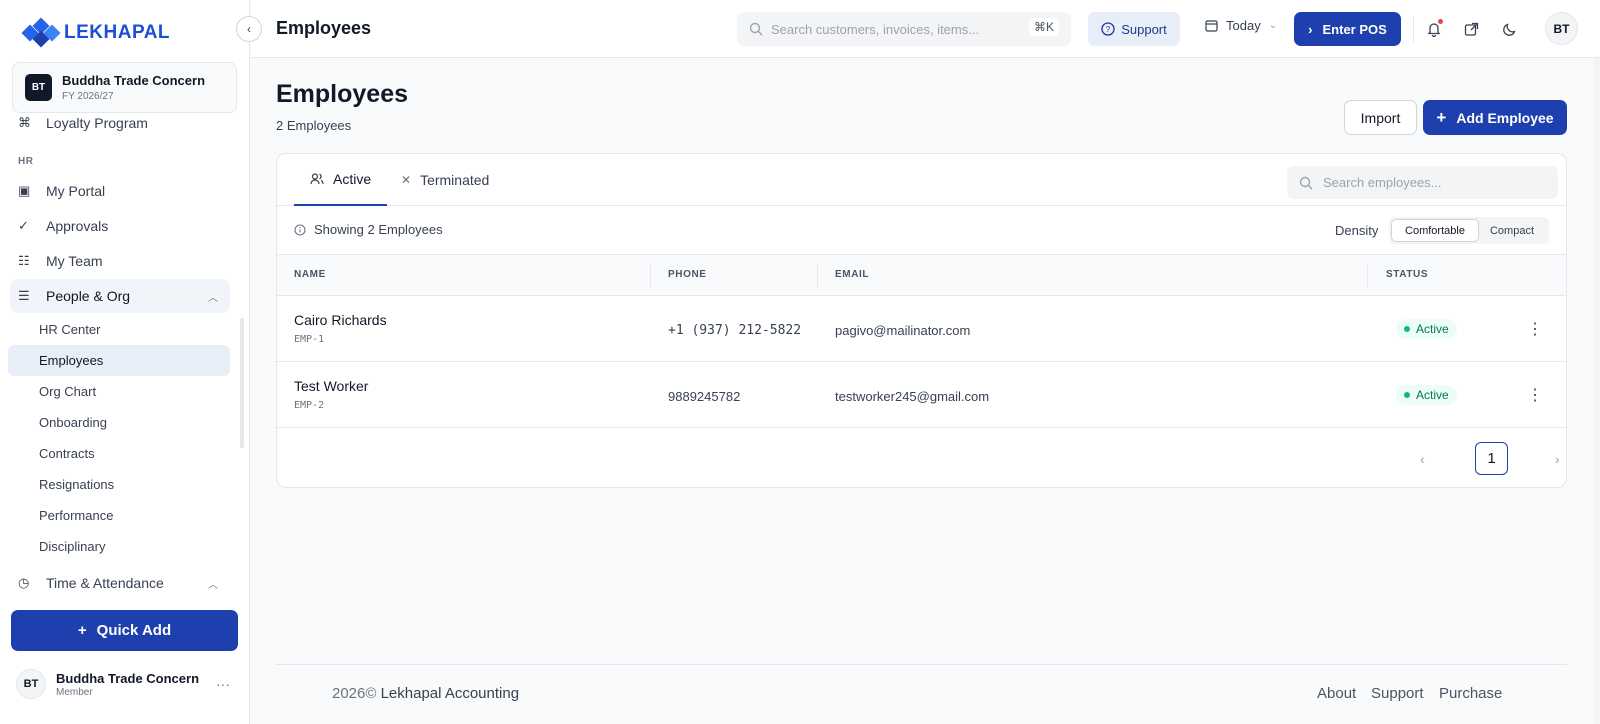 This screenshot has width=1600, height=724. What do you see at coordinates (406, 180) in the screenshot?
I see `close-icon: ✕` at bounding box center [406, 180].